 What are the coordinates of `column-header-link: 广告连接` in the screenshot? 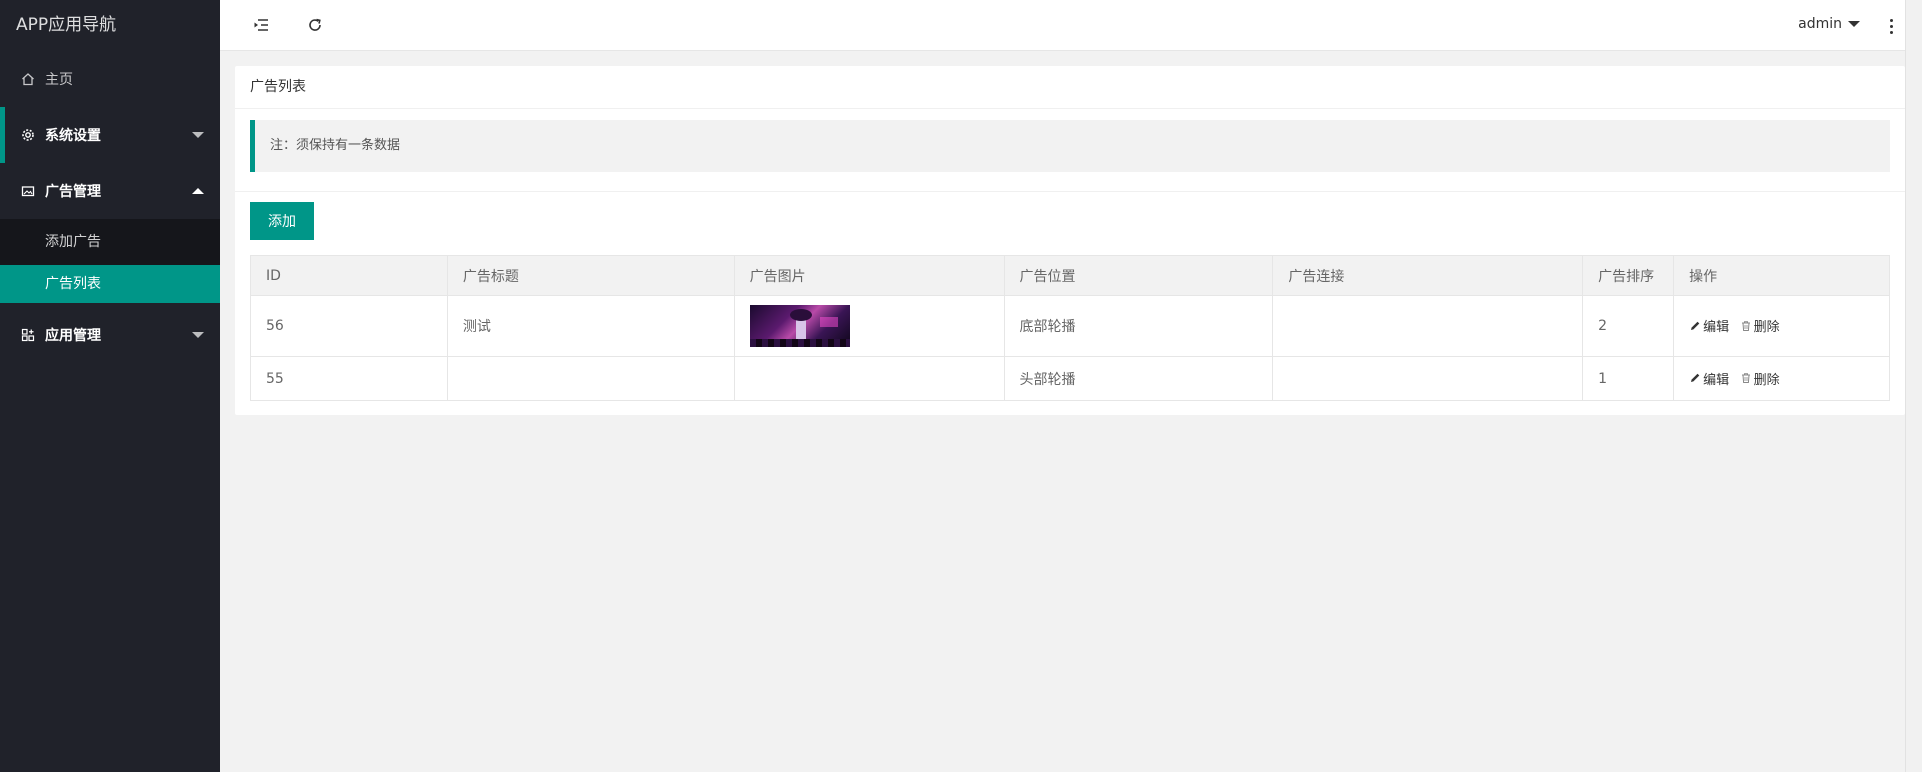 It's located at (1428, 275).